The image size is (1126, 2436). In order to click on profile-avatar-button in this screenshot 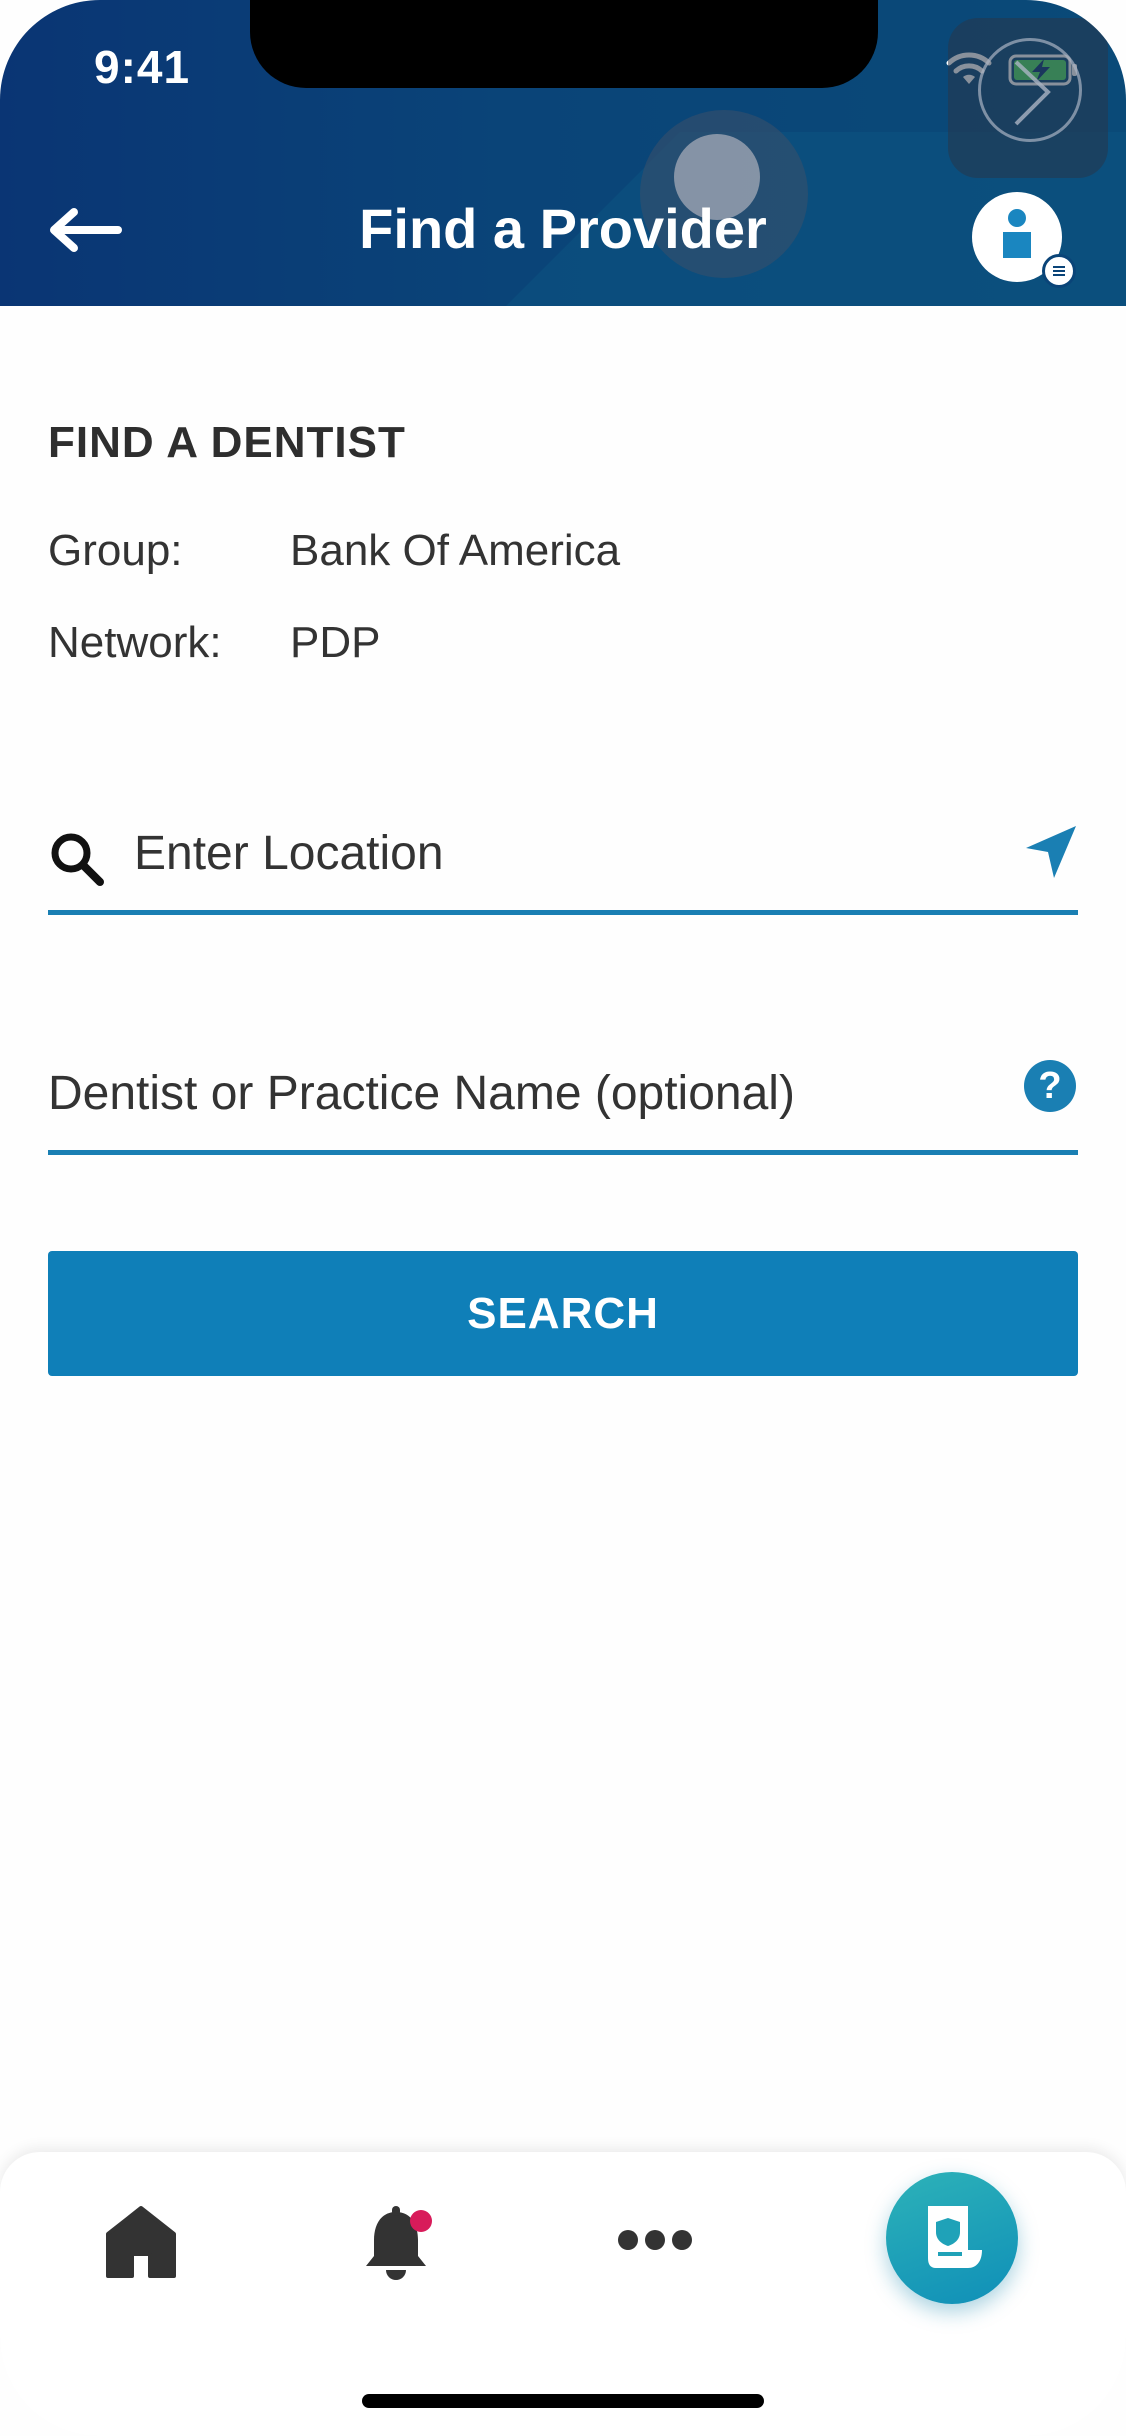, I will do `click(1024, 240)`.